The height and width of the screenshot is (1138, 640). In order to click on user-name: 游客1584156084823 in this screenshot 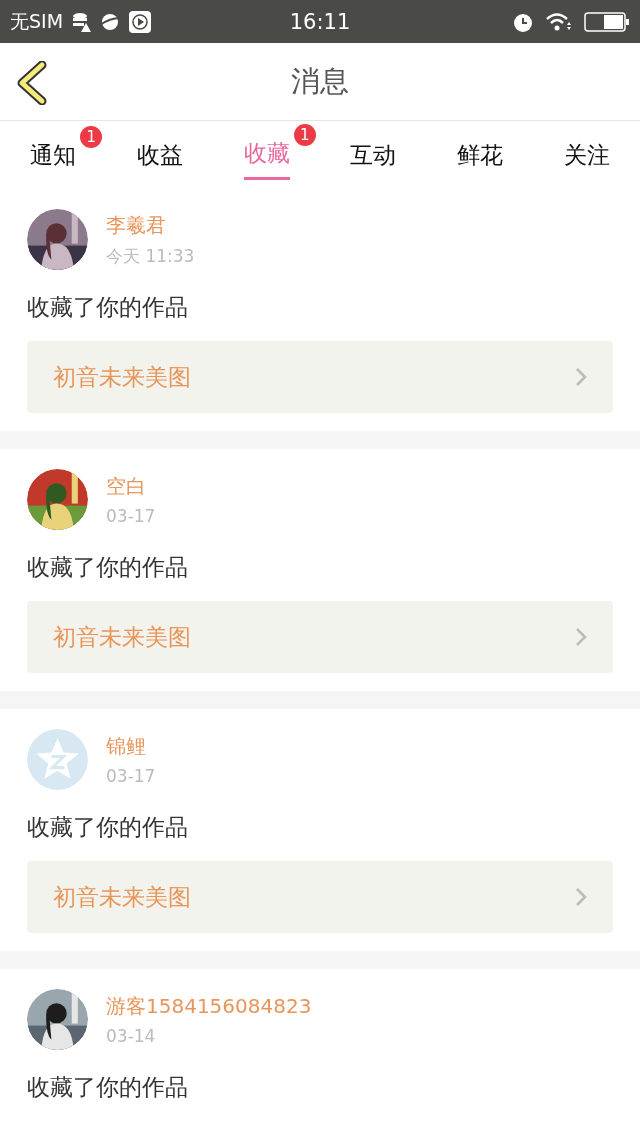, I will do `click(209, 1006)`.